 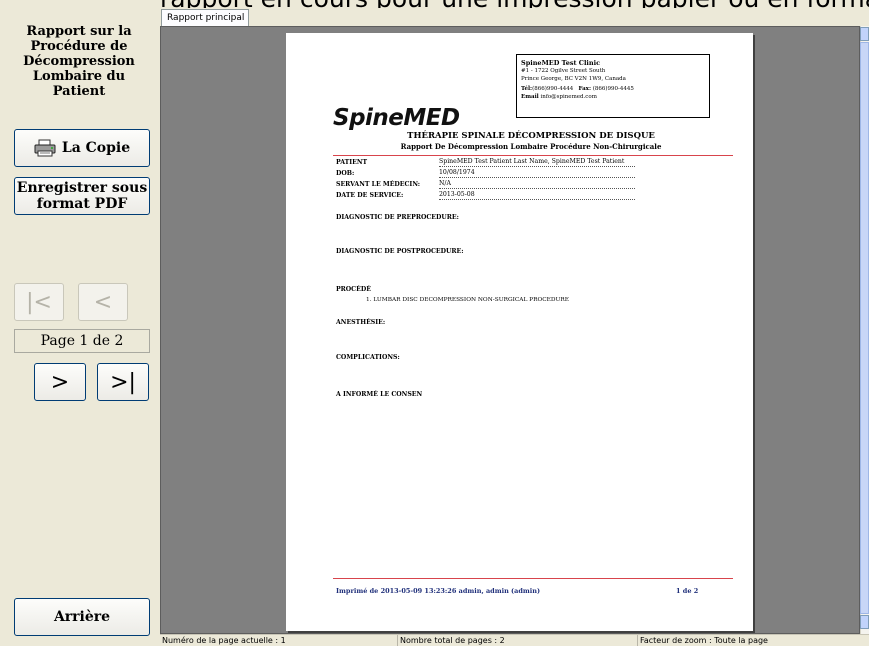 I want to click on printer-icon, so click(x=45, y=148).